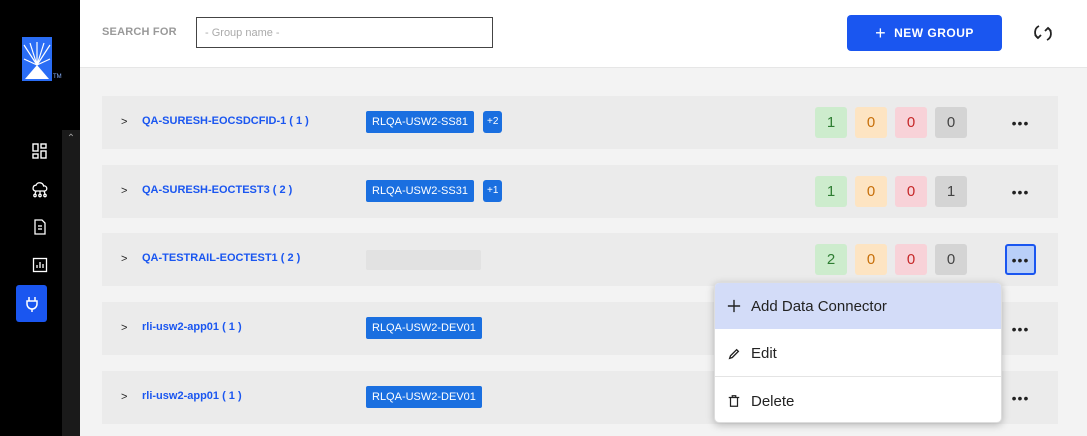 The height and width of the screenshot is (436, 1087). Describe the element at coordinates (221, 258) in the screenshot. I see `group-name-link: QA-TESTRAIL-EOCTEST1 ( 2 )` at that location.